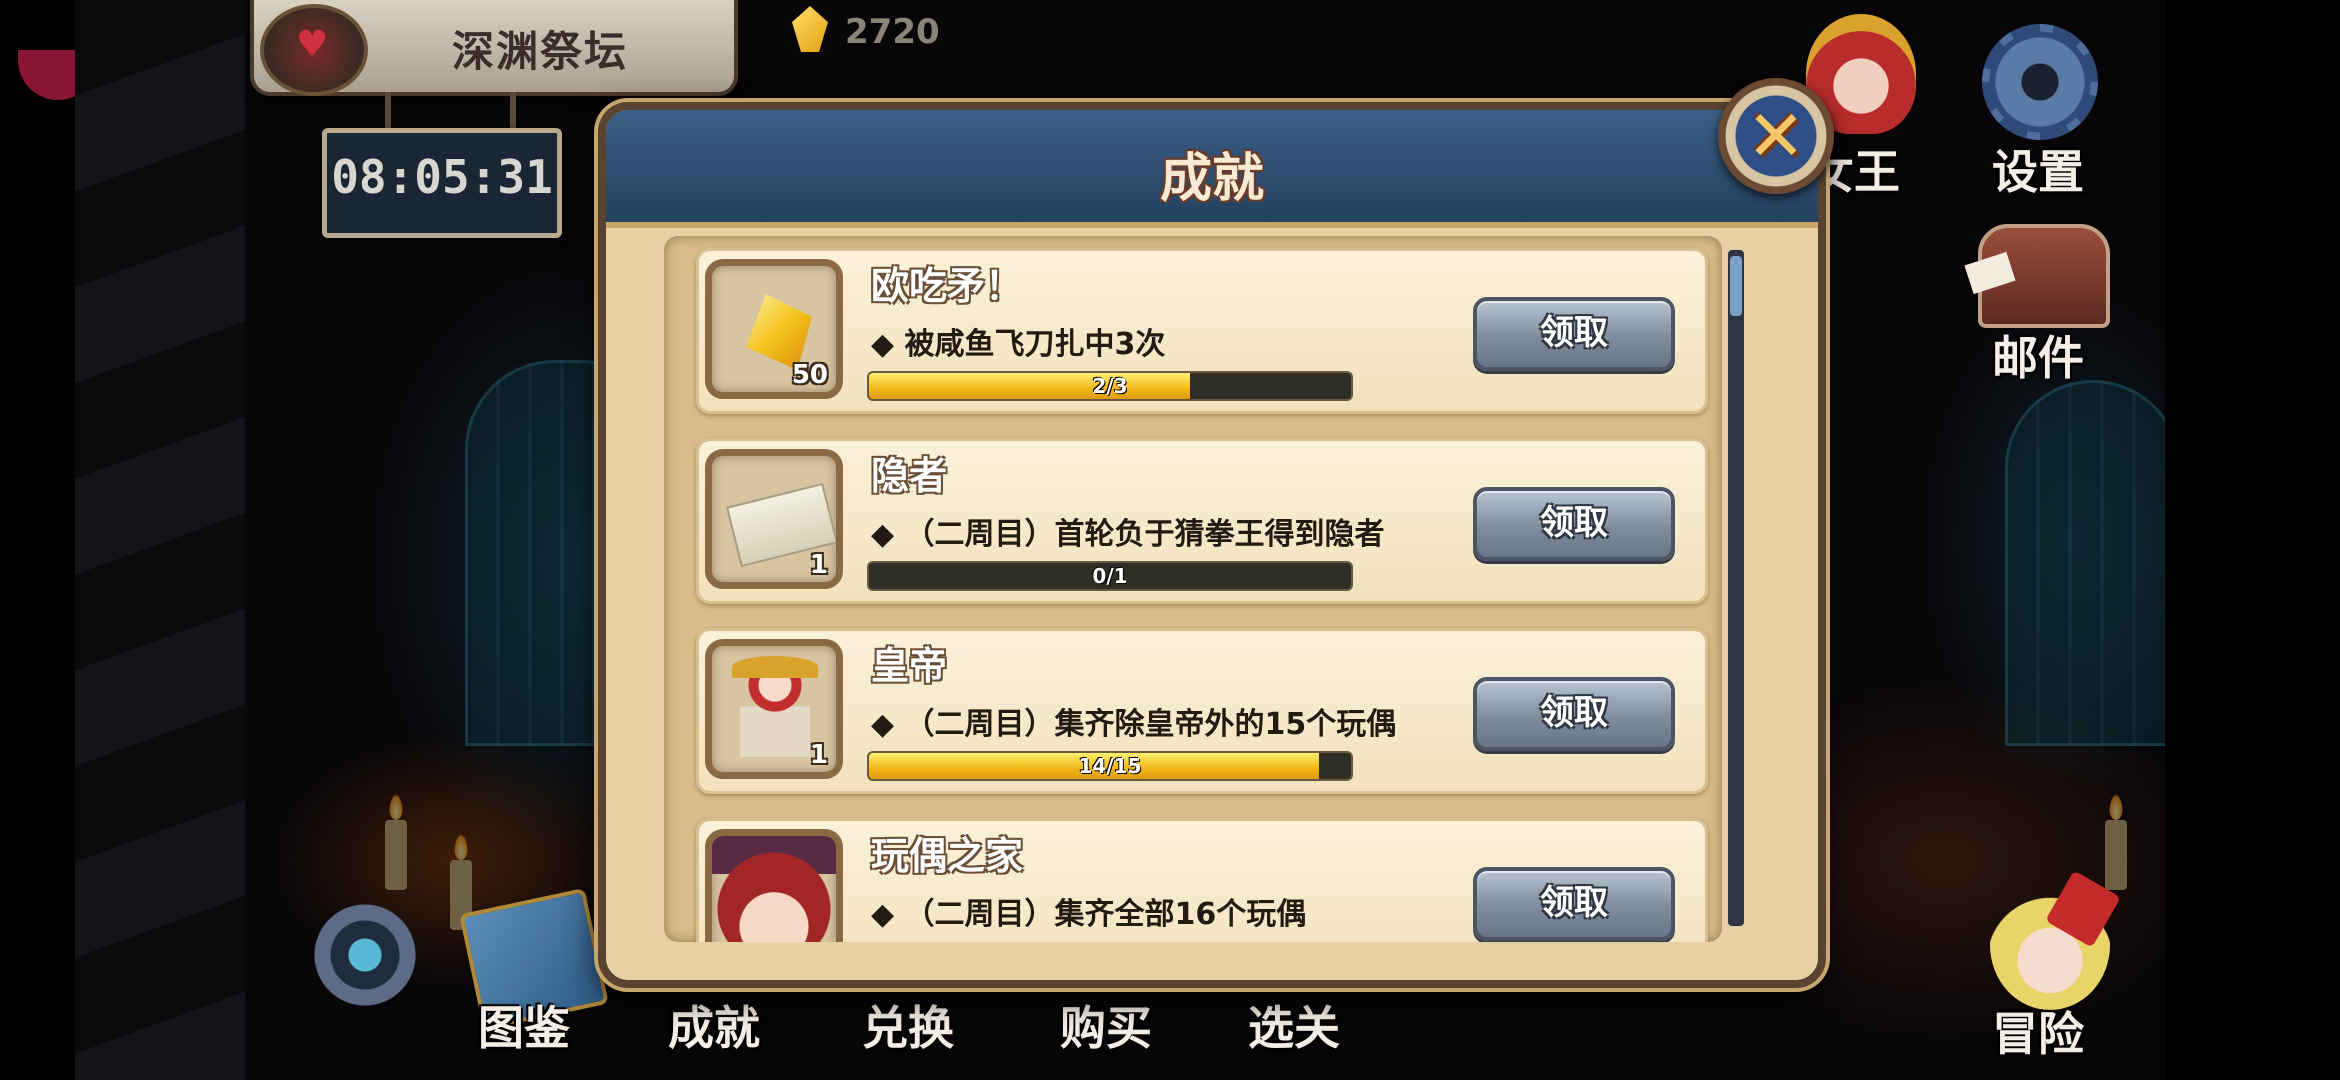 This screenshot has width=2340, height=1080. I want to click on mail-label: 邮件, so click(2038, 355).